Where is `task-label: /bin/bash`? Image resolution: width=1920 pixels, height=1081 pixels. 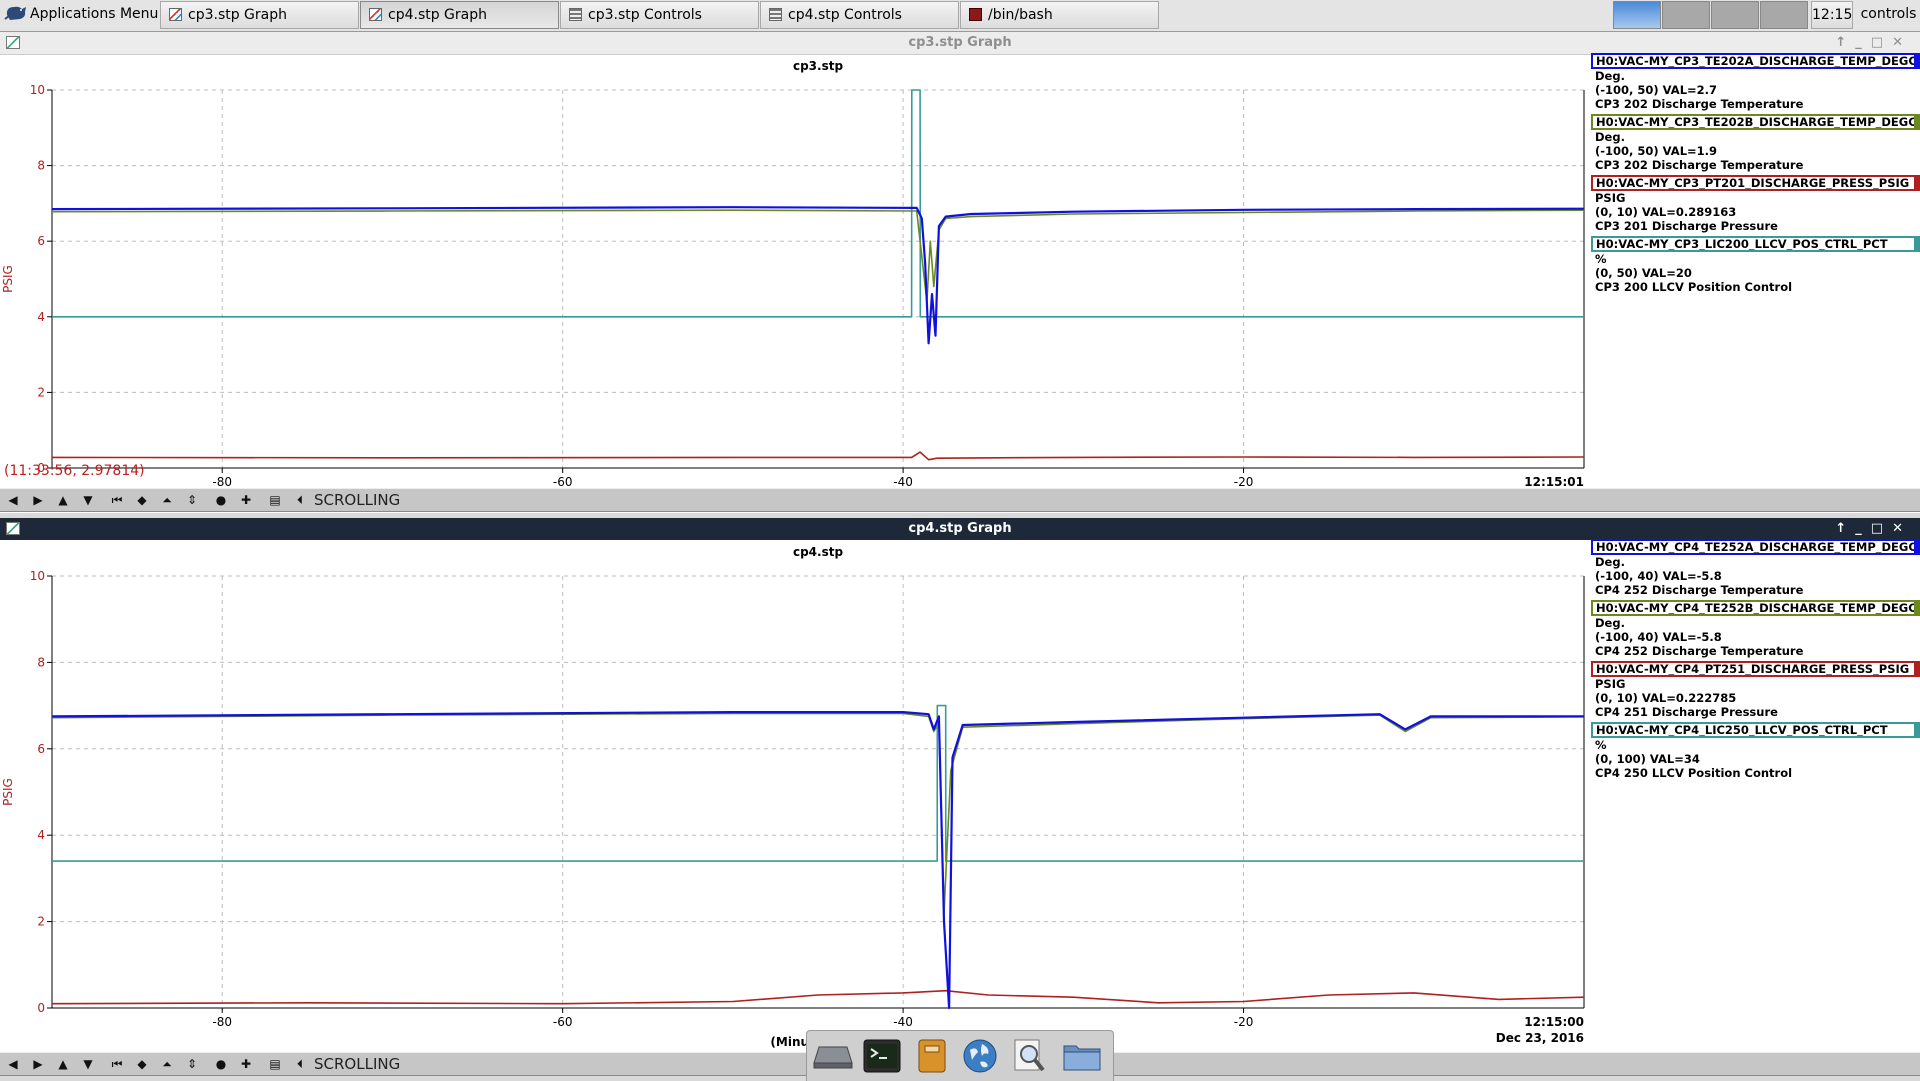
task-label: /bin/bash is located at coordinates (1020, 15).